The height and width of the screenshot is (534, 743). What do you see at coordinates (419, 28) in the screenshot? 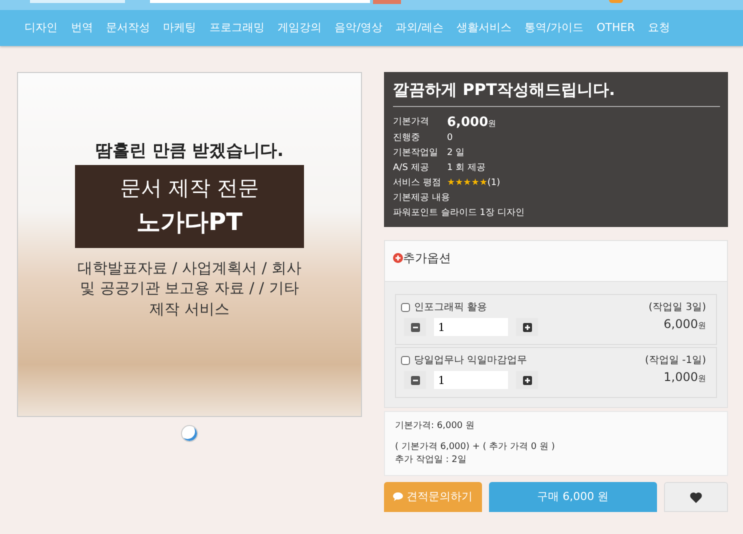
I see `nav-link: 과외/레슨` at bounding box center [419, 28].